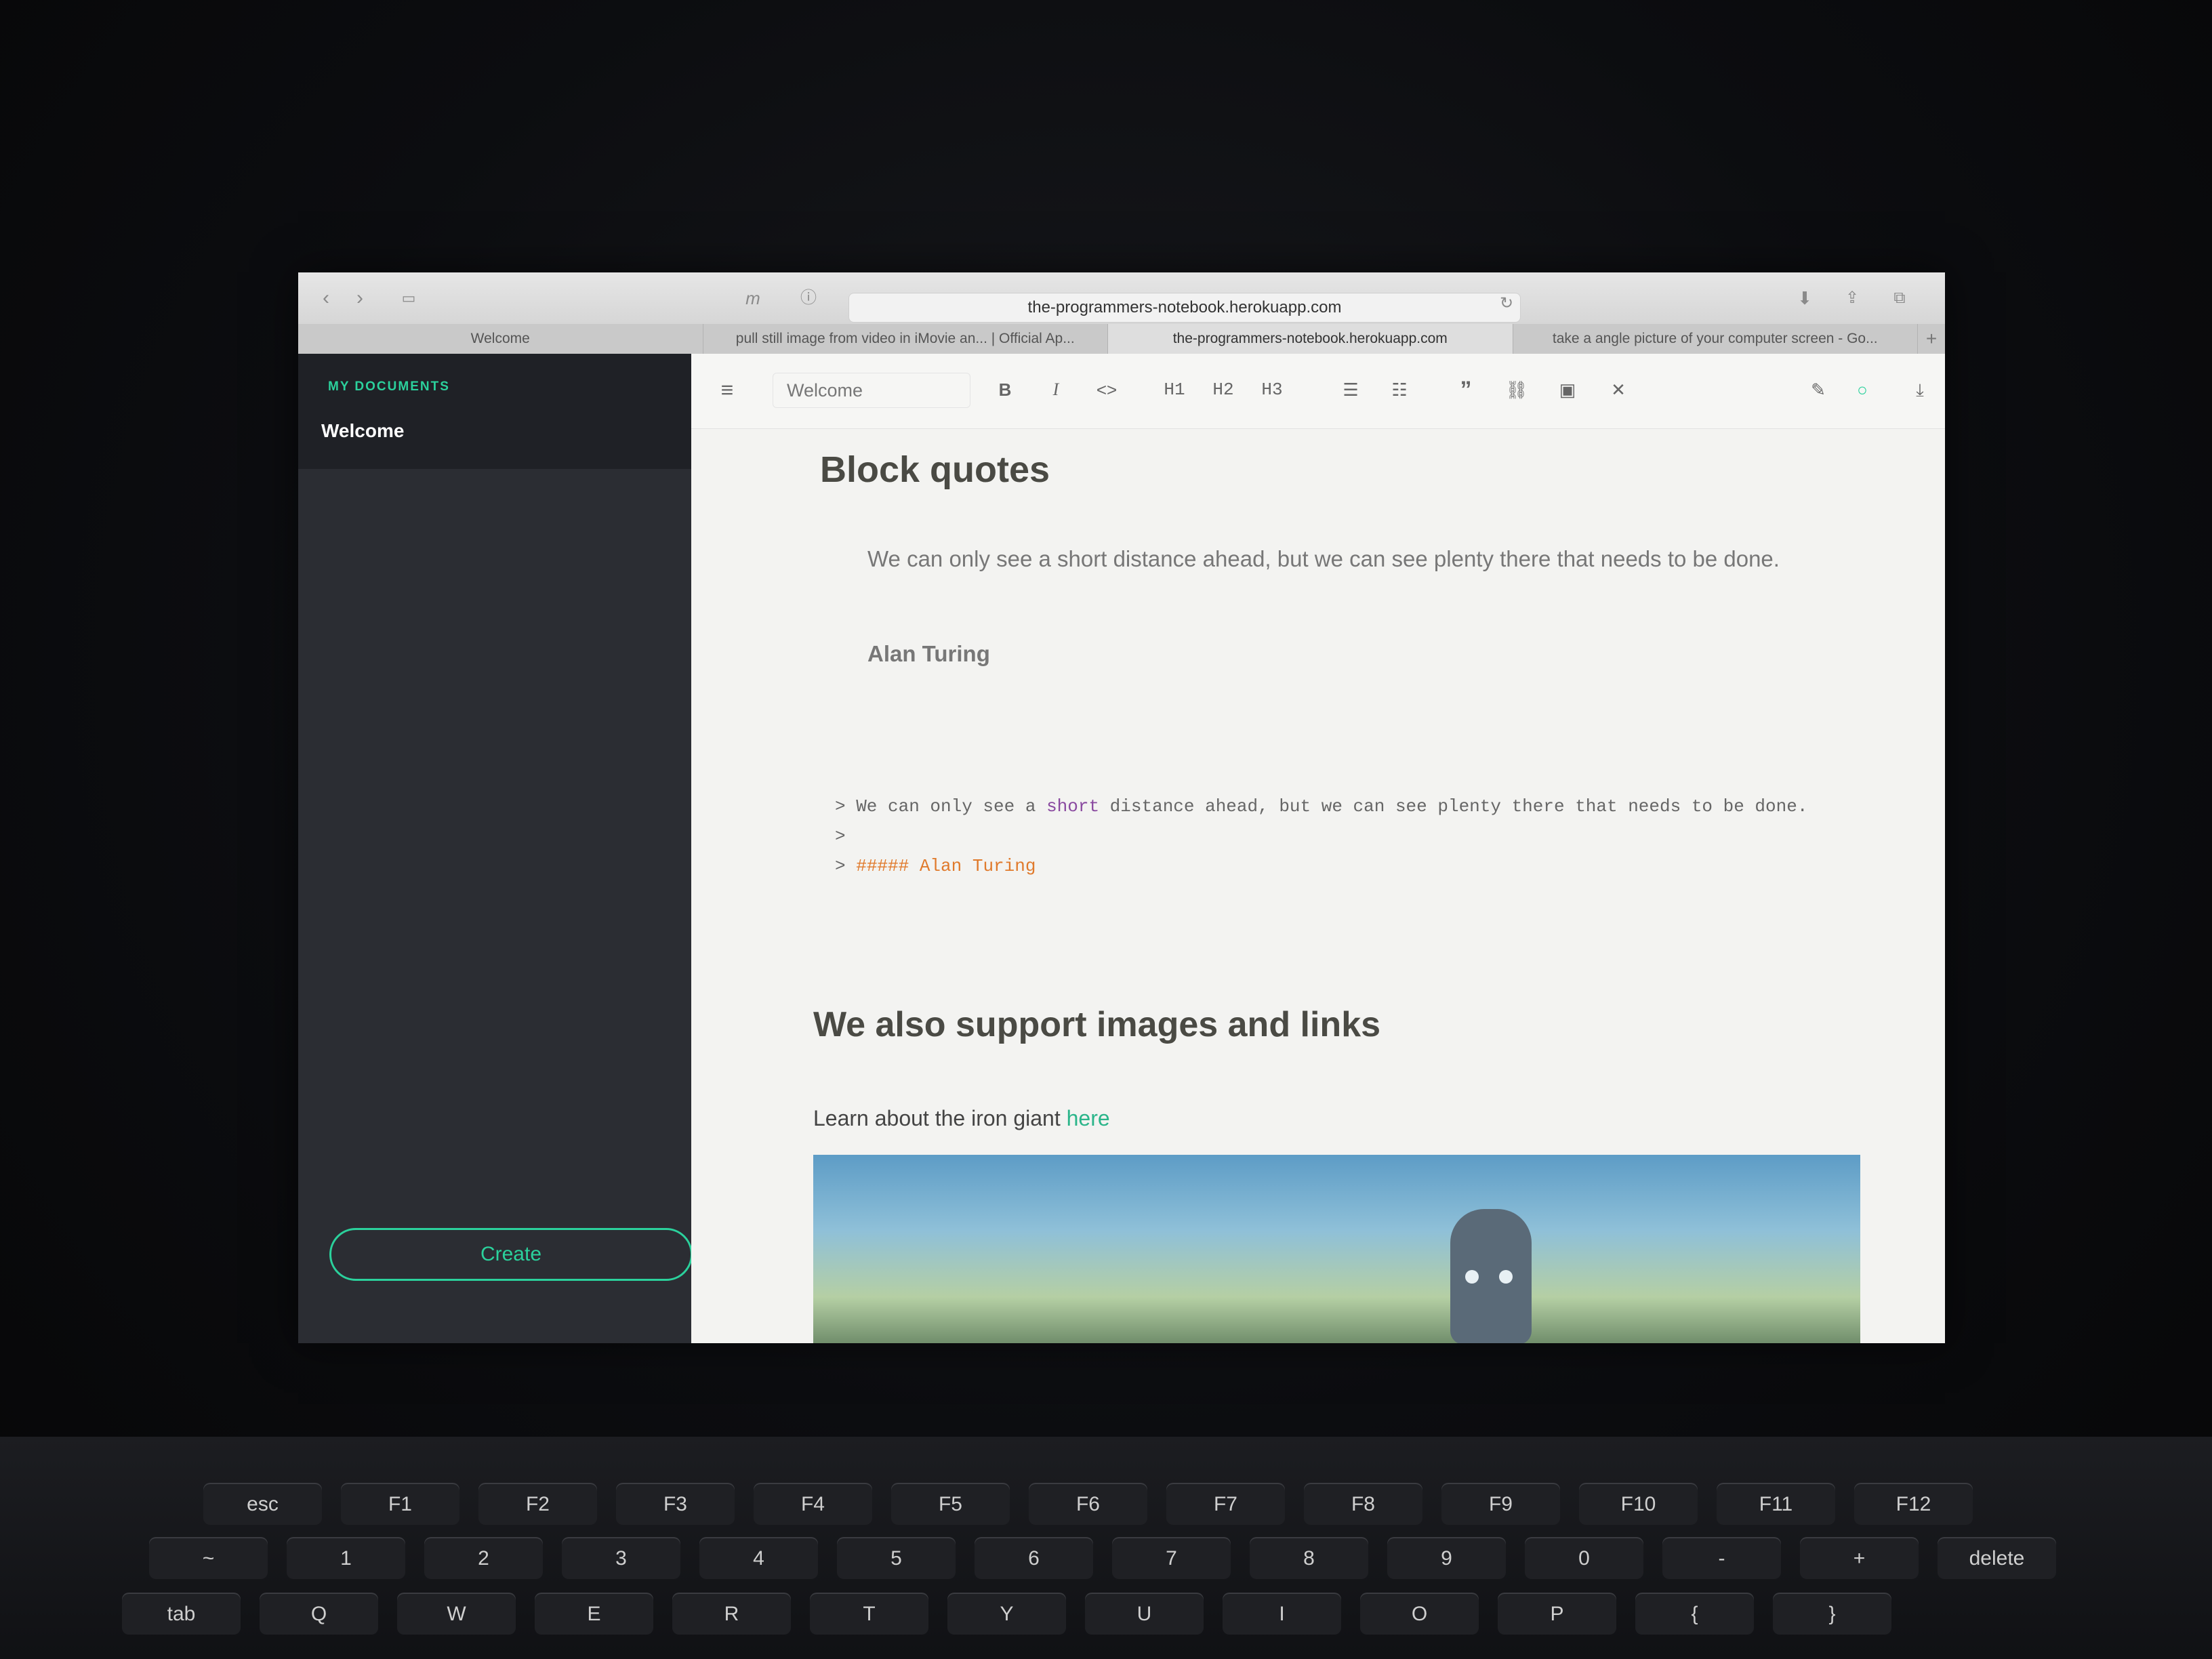 This screenshot has width=2212, height=1659. What do you see at coordinates (941, 806) in the screenshot?
I see `code-line: > We can only see a` at bounding box center [941, 806].